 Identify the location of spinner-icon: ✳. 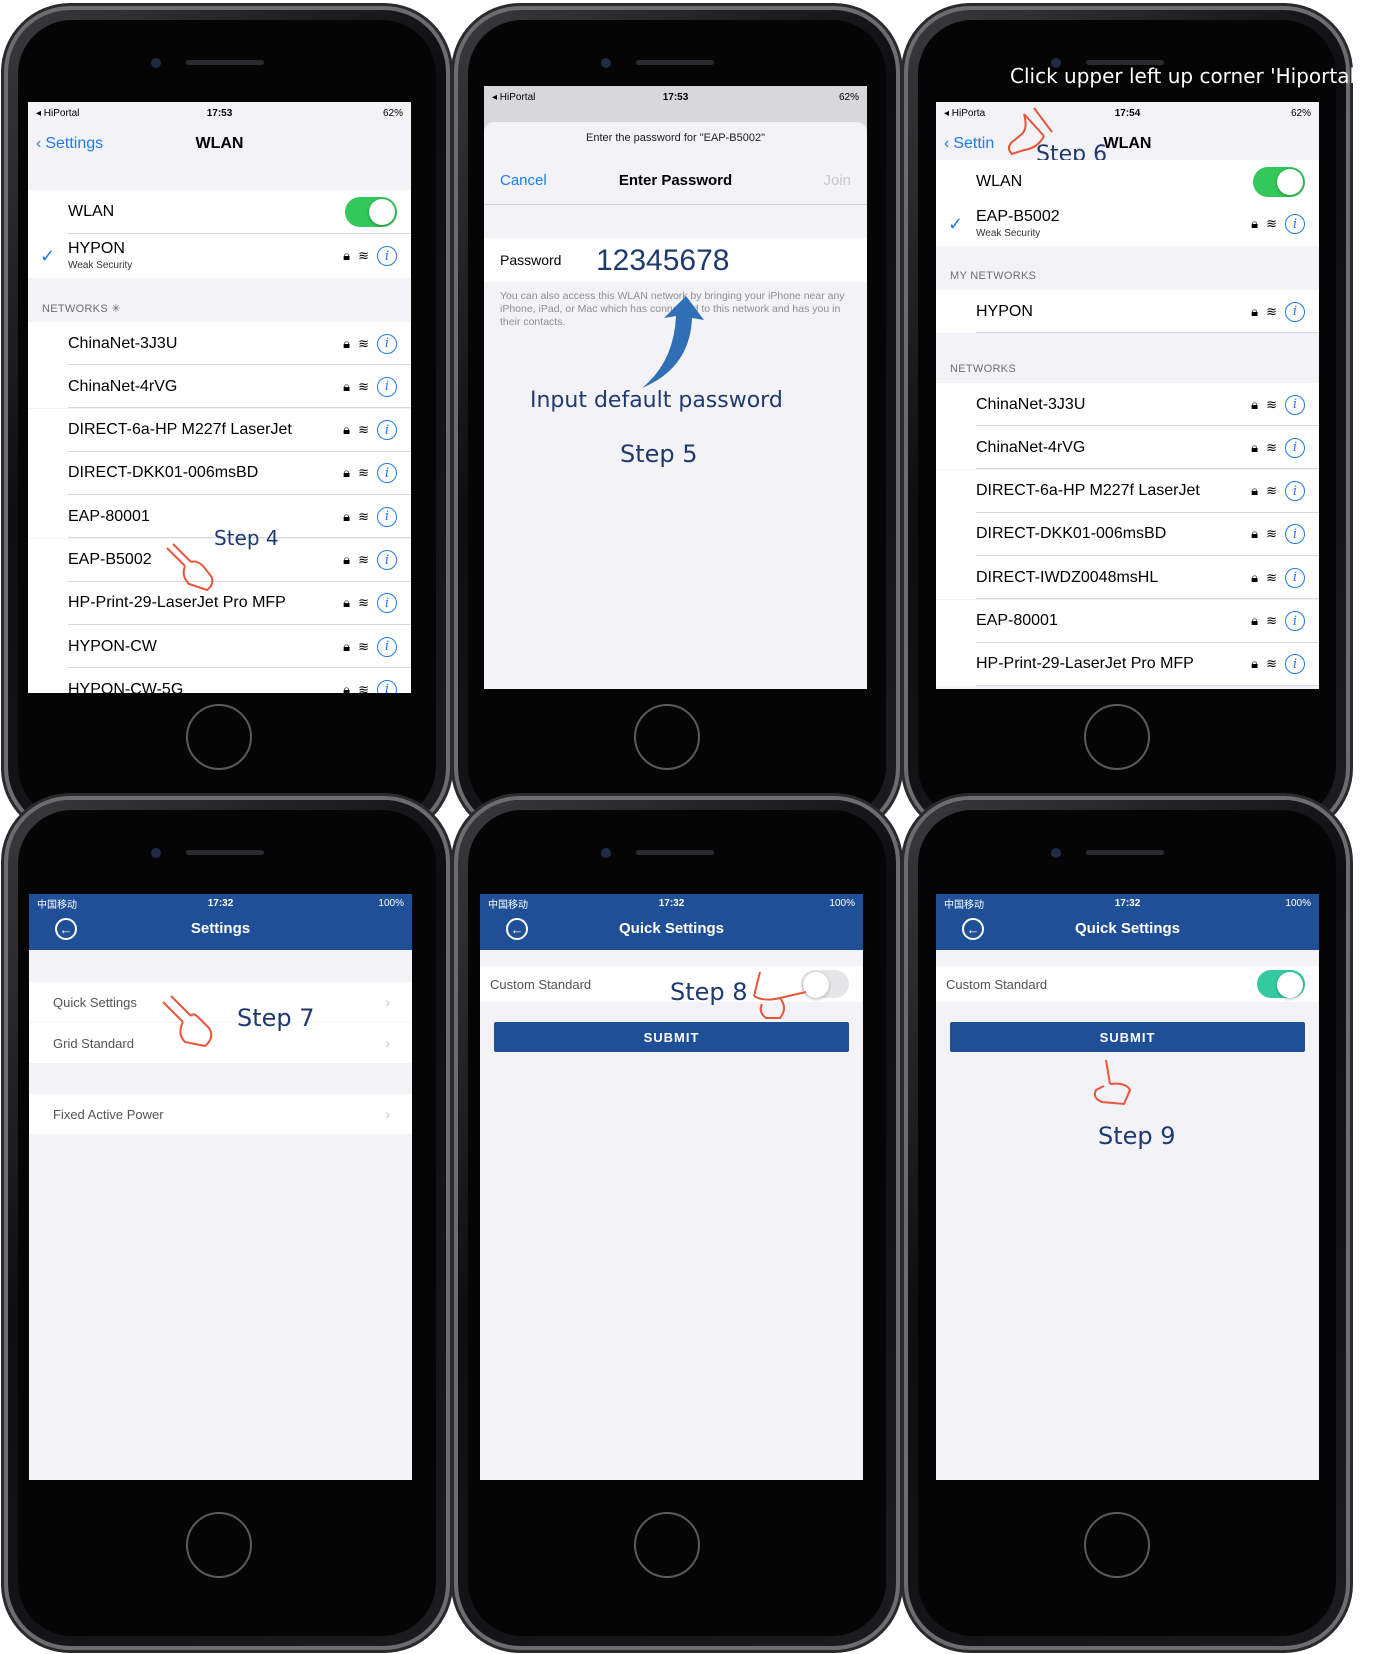
(116, 309).